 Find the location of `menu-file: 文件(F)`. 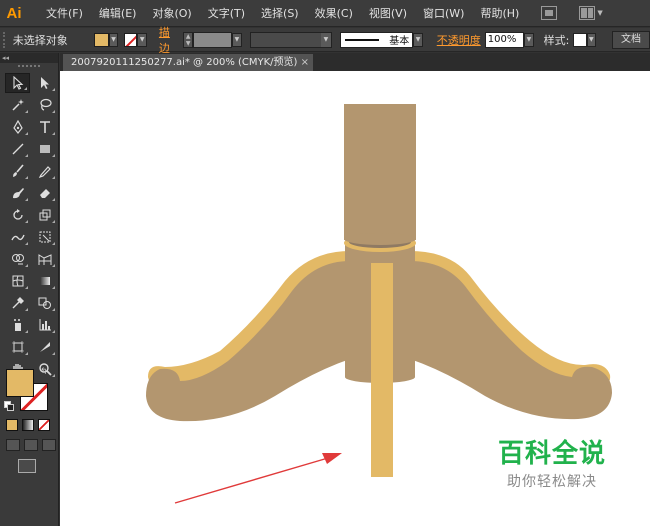

menu-file: 文件(F) is located at coordinates (64, 13).